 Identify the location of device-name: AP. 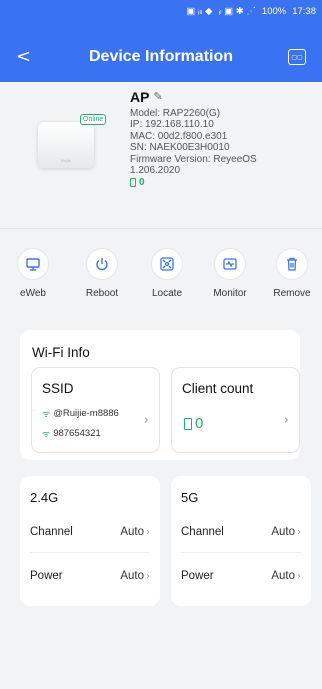
(140, 97).